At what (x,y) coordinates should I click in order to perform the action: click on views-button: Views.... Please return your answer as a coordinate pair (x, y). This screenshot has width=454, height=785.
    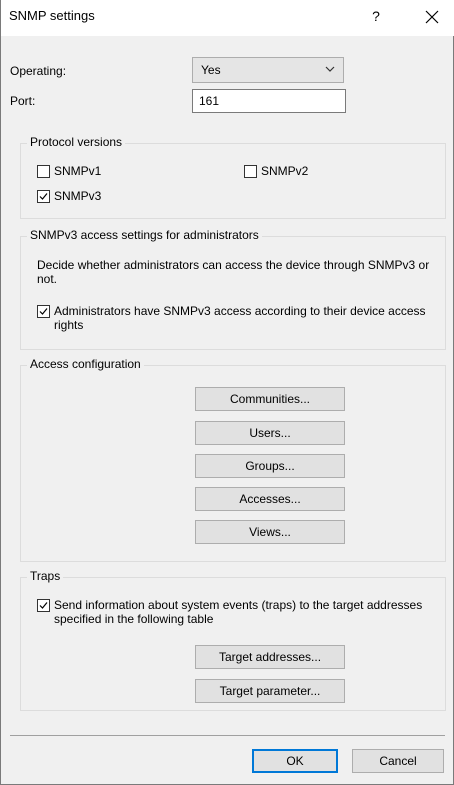
    Looking at the image, I should click on (270, 532).